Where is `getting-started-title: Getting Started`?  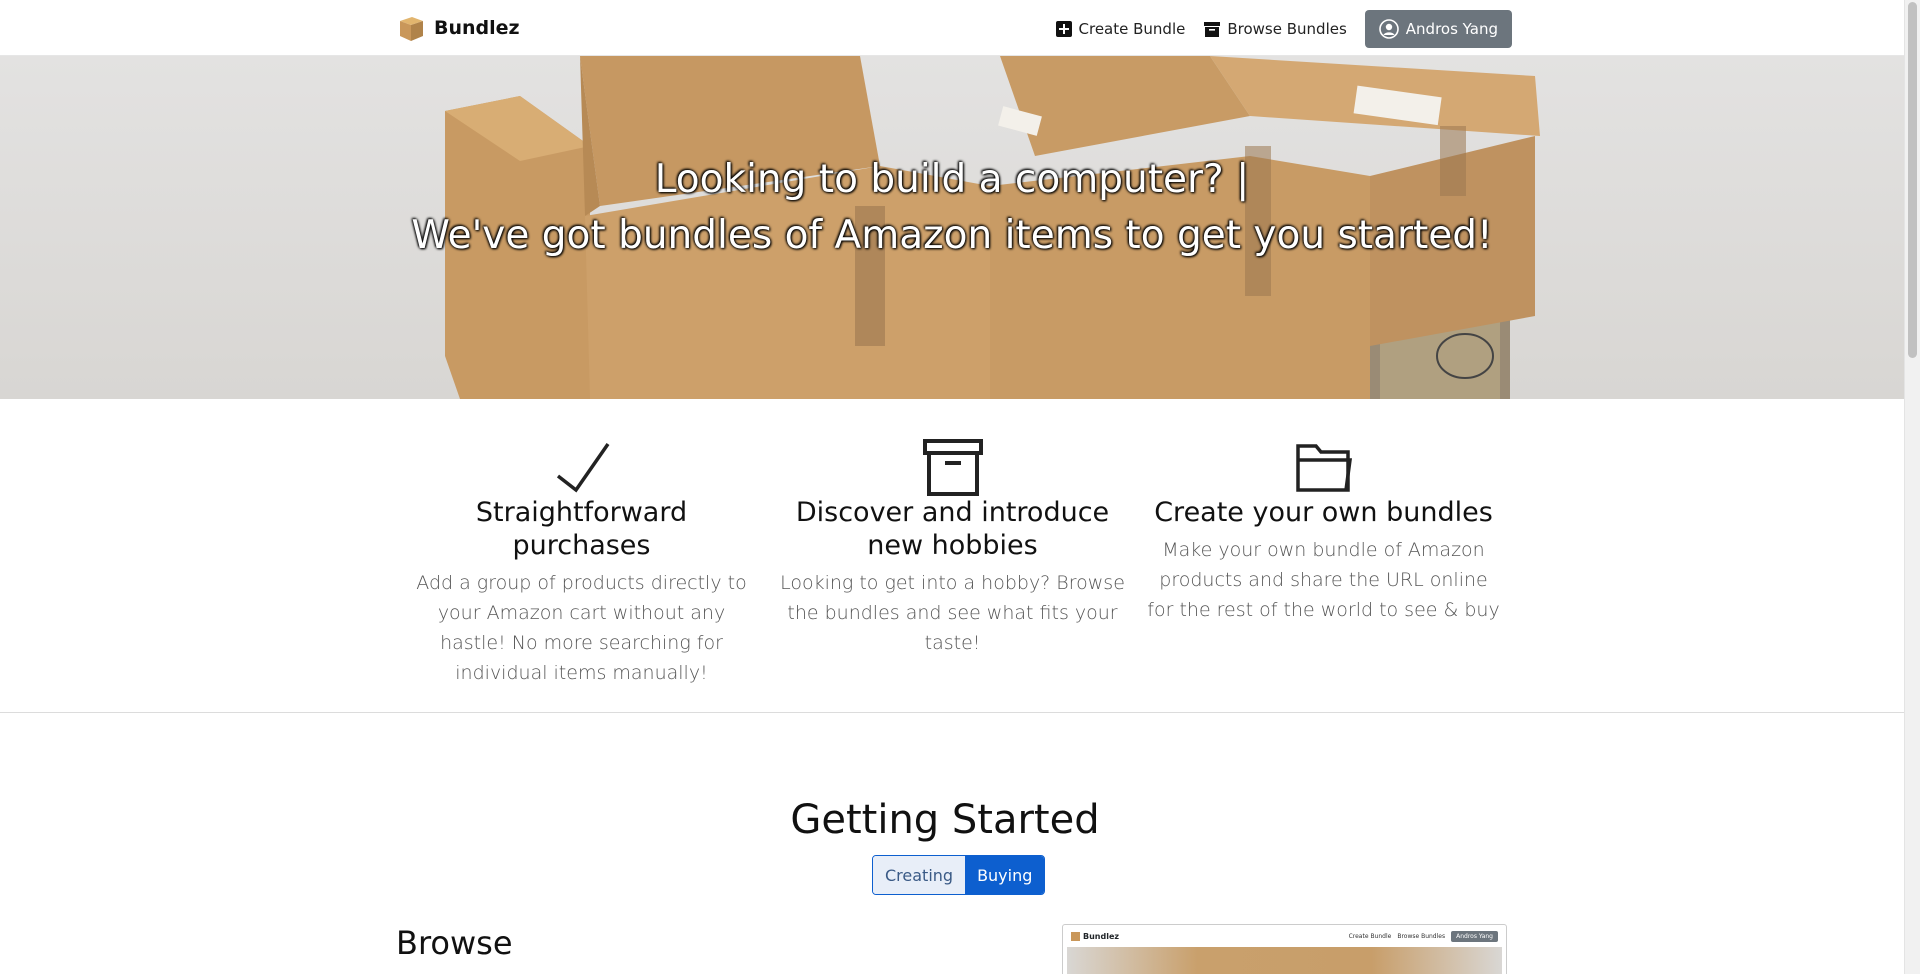
getting-started-title: Getting Started is located at coordinates (945, 820).